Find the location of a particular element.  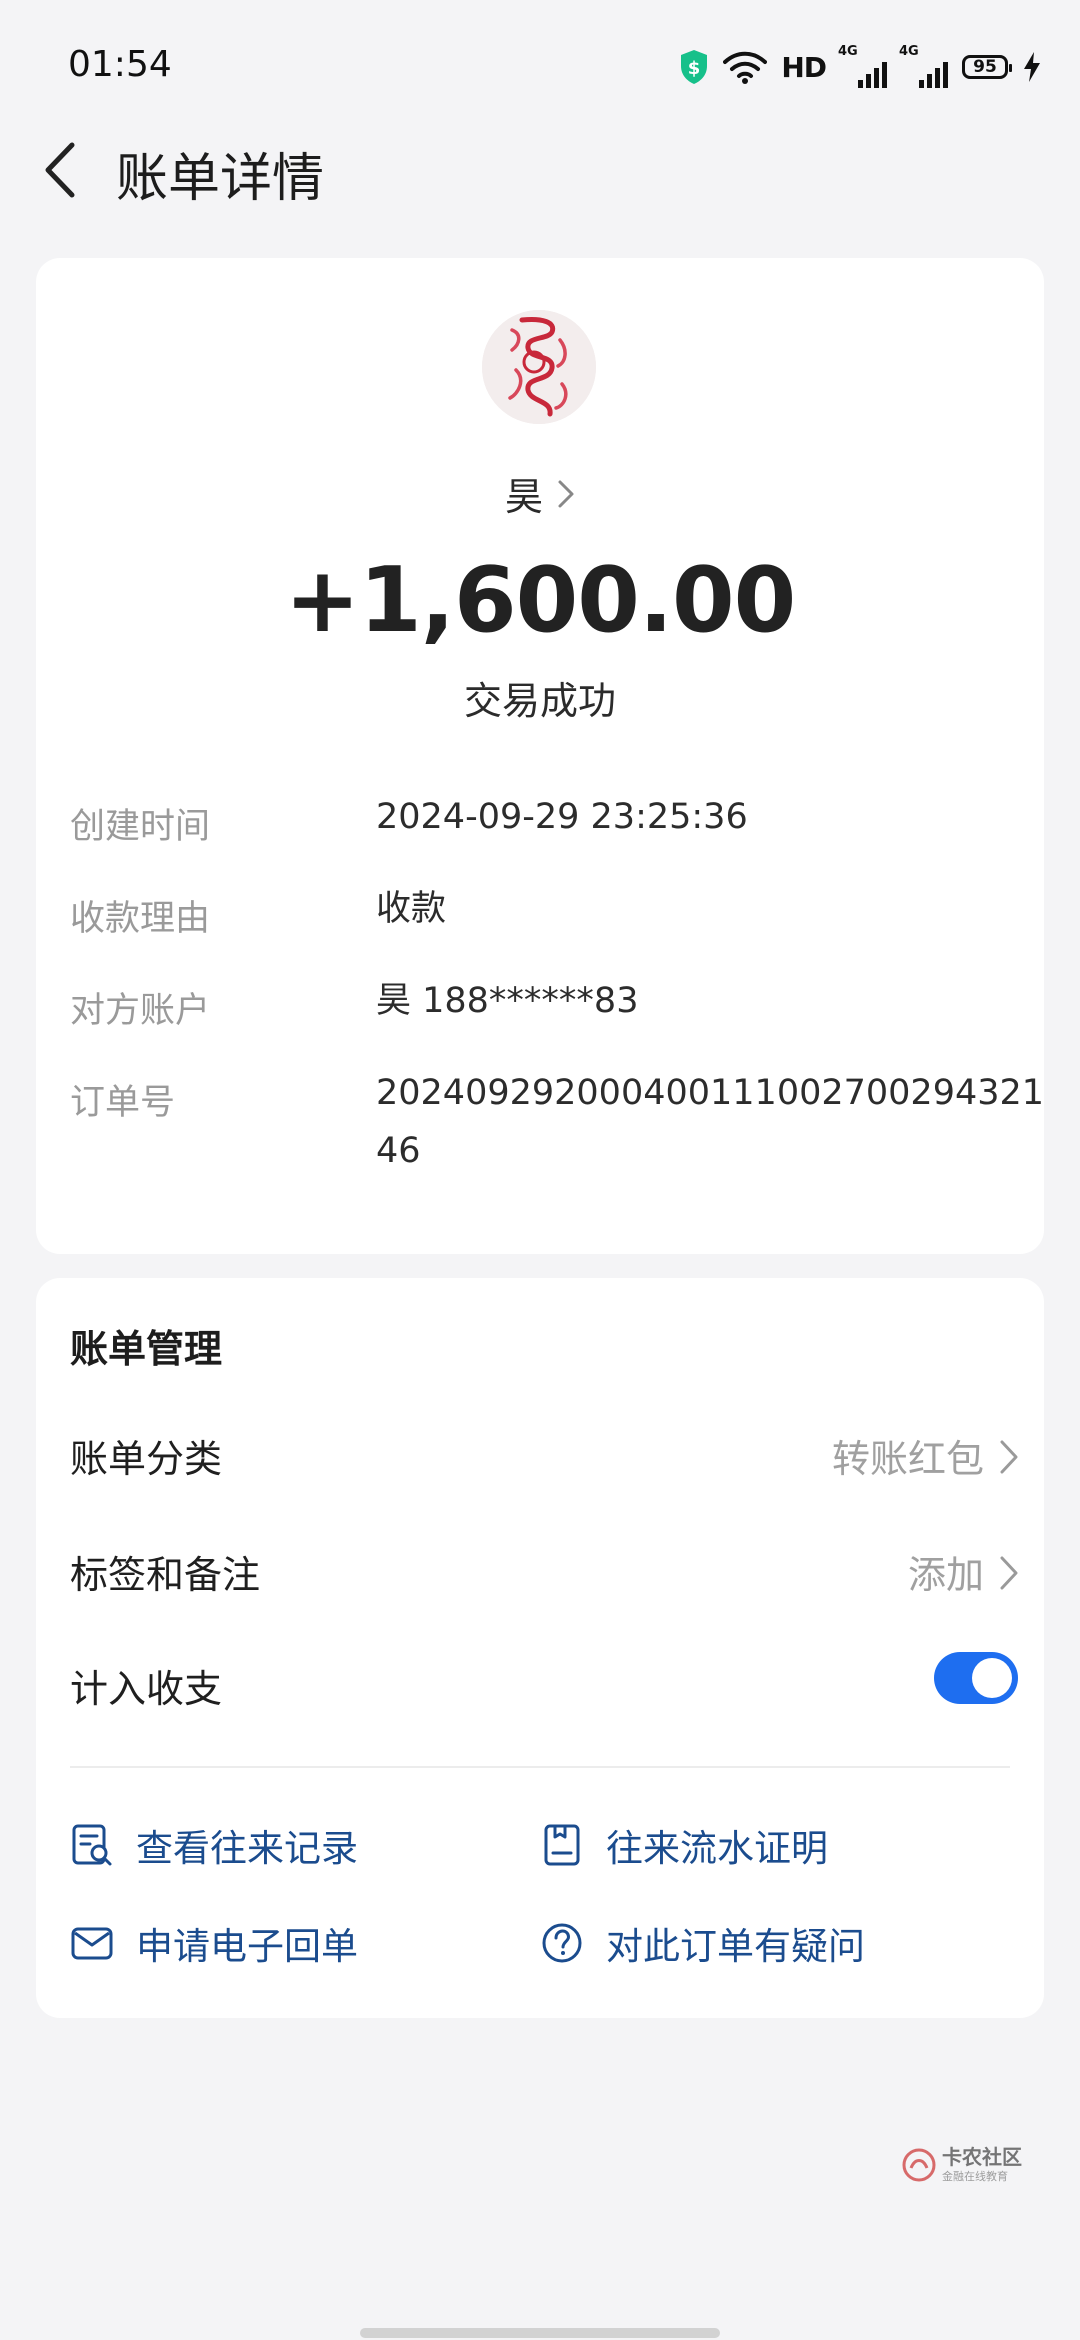

transaction-amount: +1,600.00 is located at coordinates (540, 600).